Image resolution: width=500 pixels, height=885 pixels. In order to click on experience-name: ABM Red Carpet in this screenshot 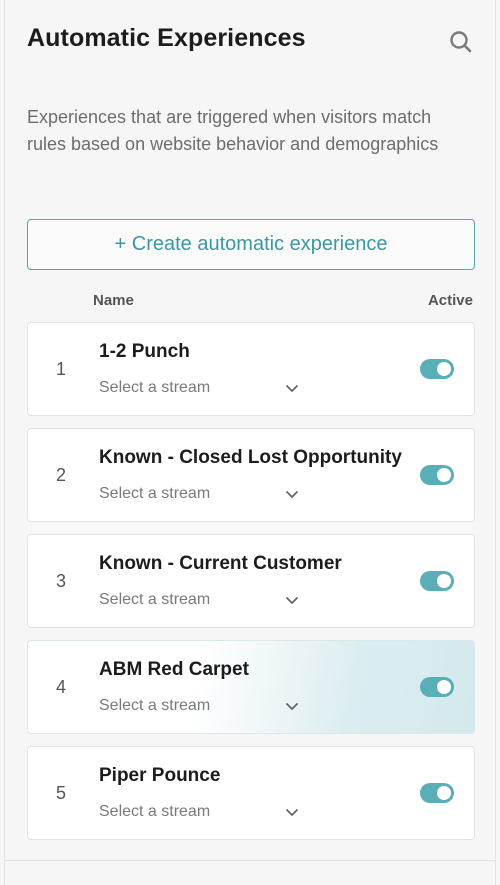, I will do `click(174, 670)`.